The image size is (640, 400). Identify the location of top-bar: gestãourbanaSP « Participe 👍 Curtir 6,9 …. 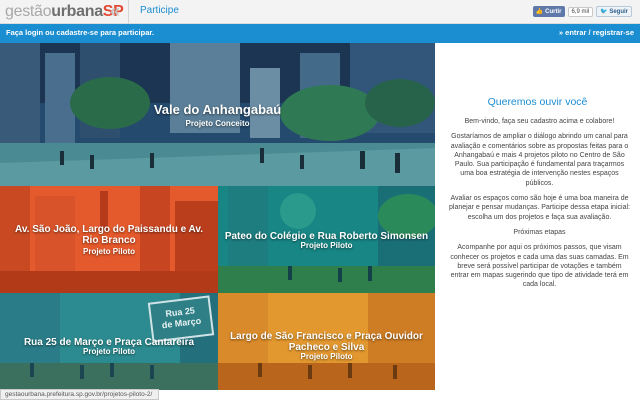
(320, 12).